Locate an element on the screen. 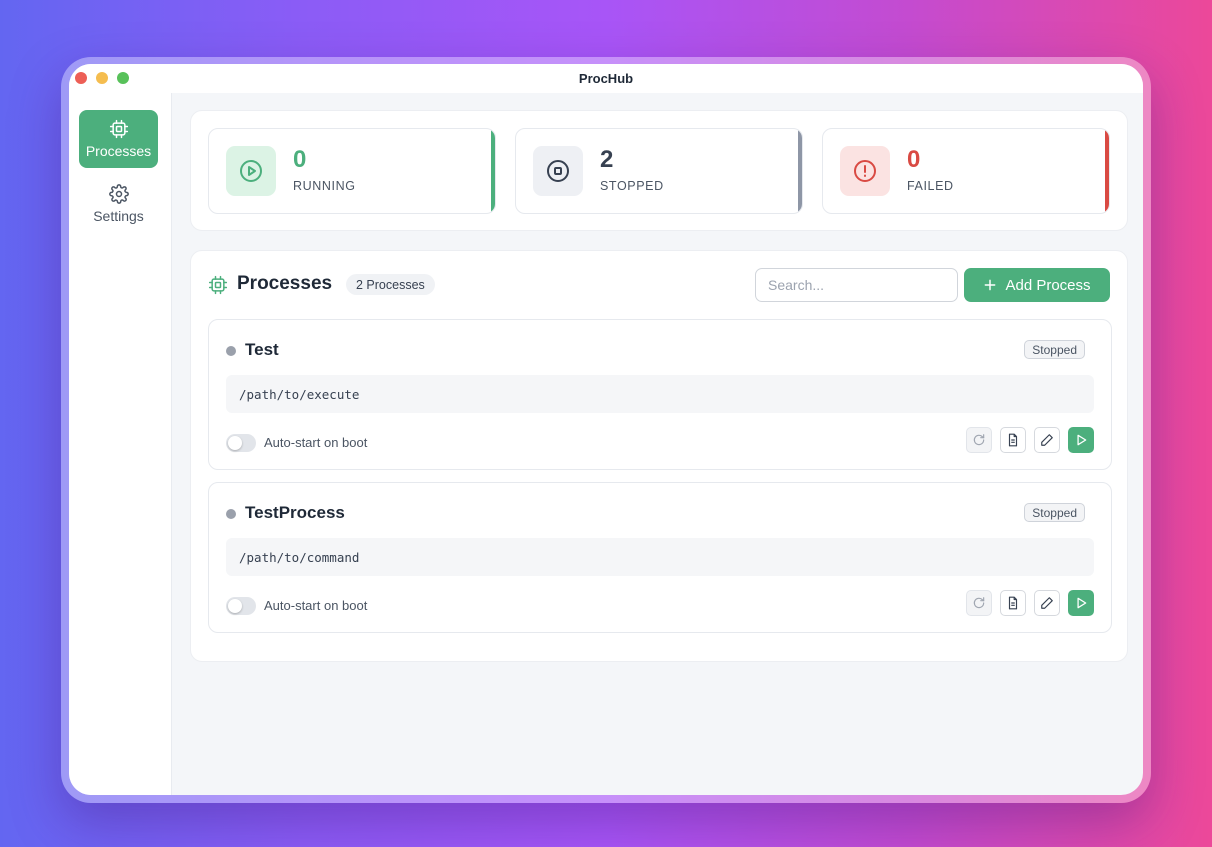  play-circle-icon is located at coordinates (251, 171).